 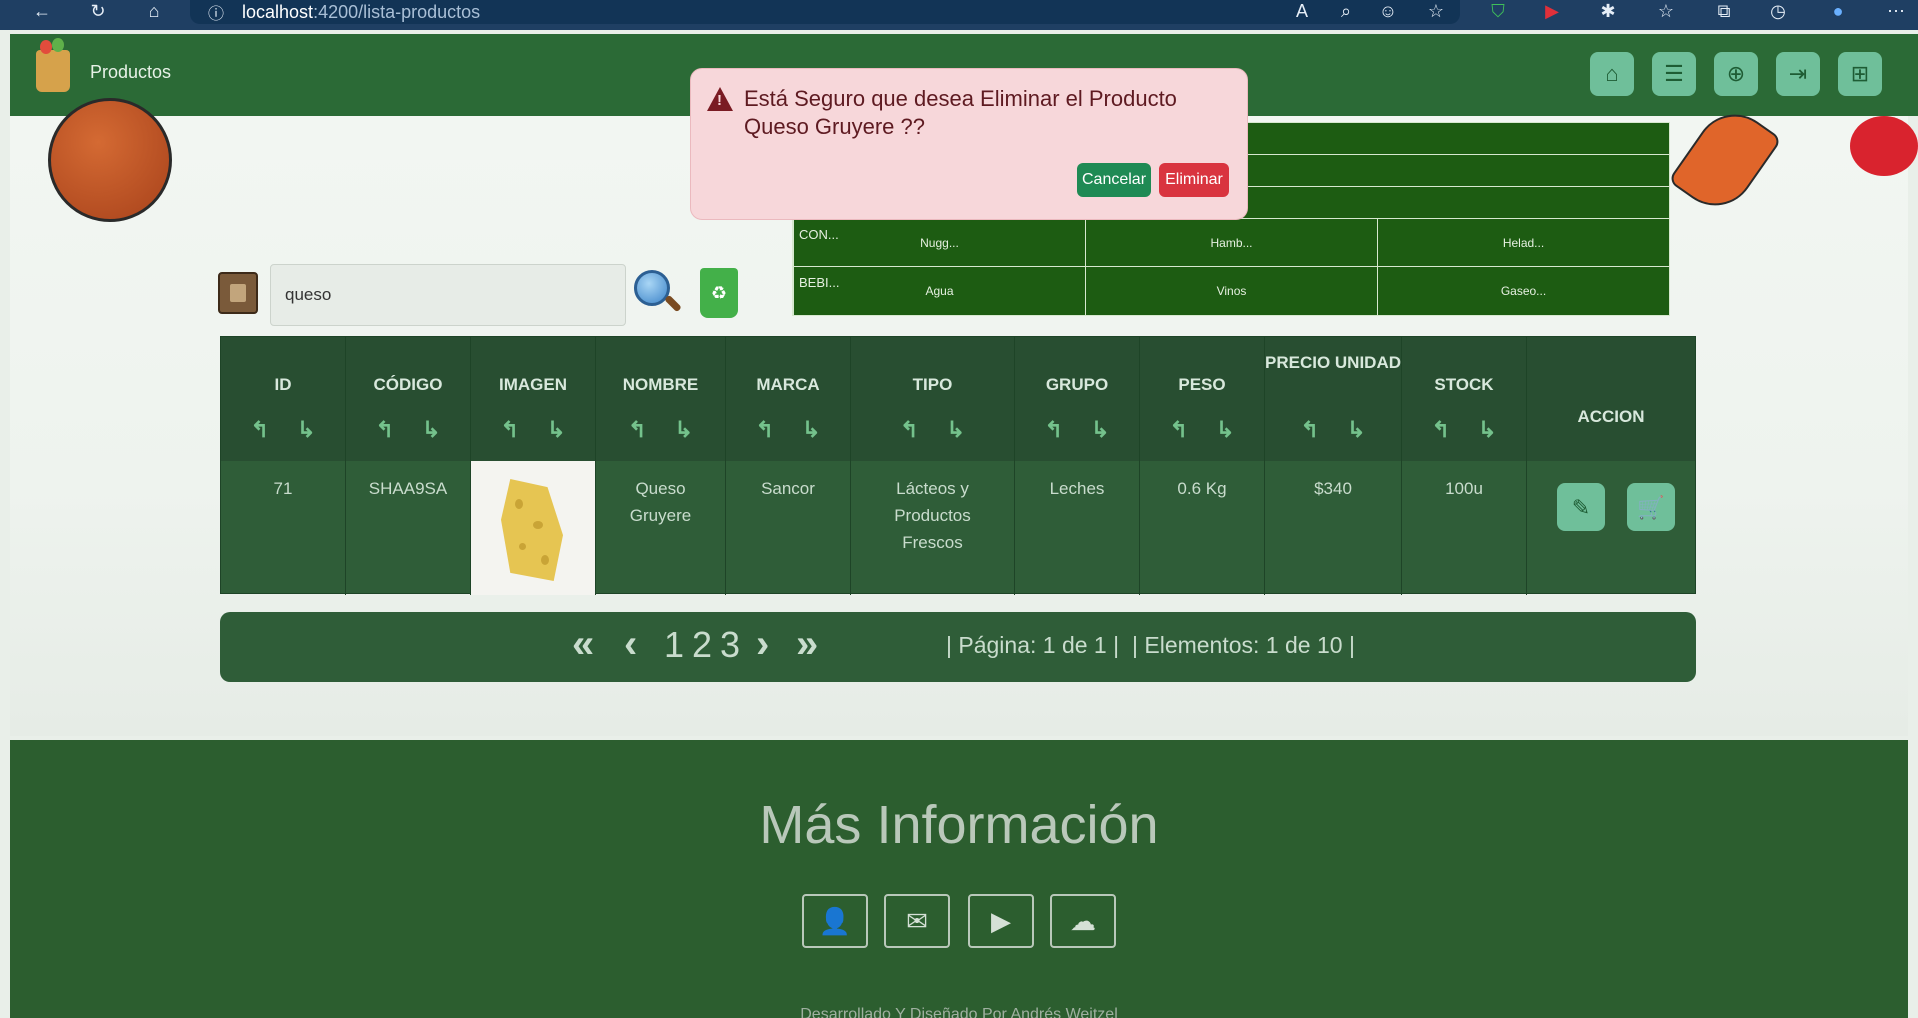 I want to click on cell-grupo: Leches, so click(x=1077, y=528).